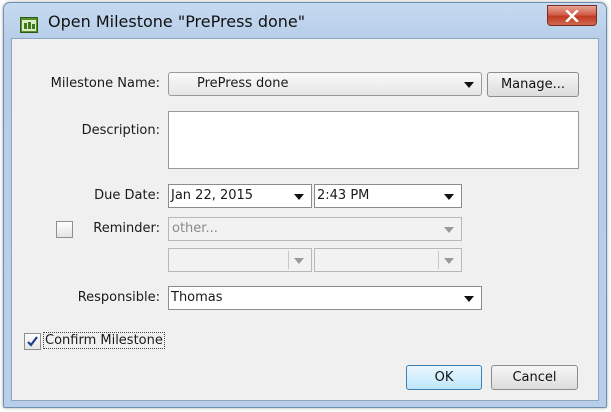 This screenshot has width=611, height=412. Describe the element at coordinates (212, 195) in the screenshot. I see `due-date-value: Jan 22, 2015` at that location.